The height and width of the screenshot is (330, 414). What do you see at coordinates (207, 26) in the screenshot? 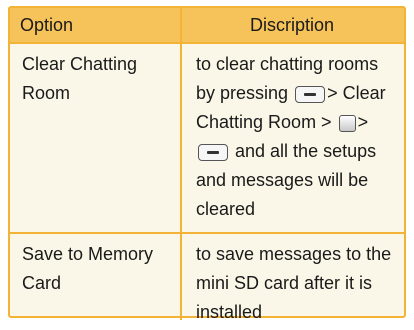
I see `table-header: Option Discription` at bounding box center [207, 26].